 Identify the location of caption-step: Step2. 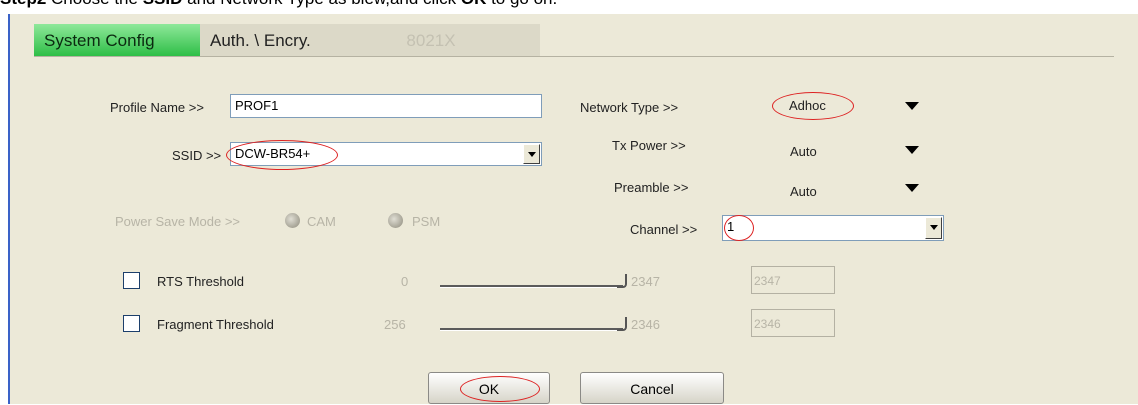
(23, 4).